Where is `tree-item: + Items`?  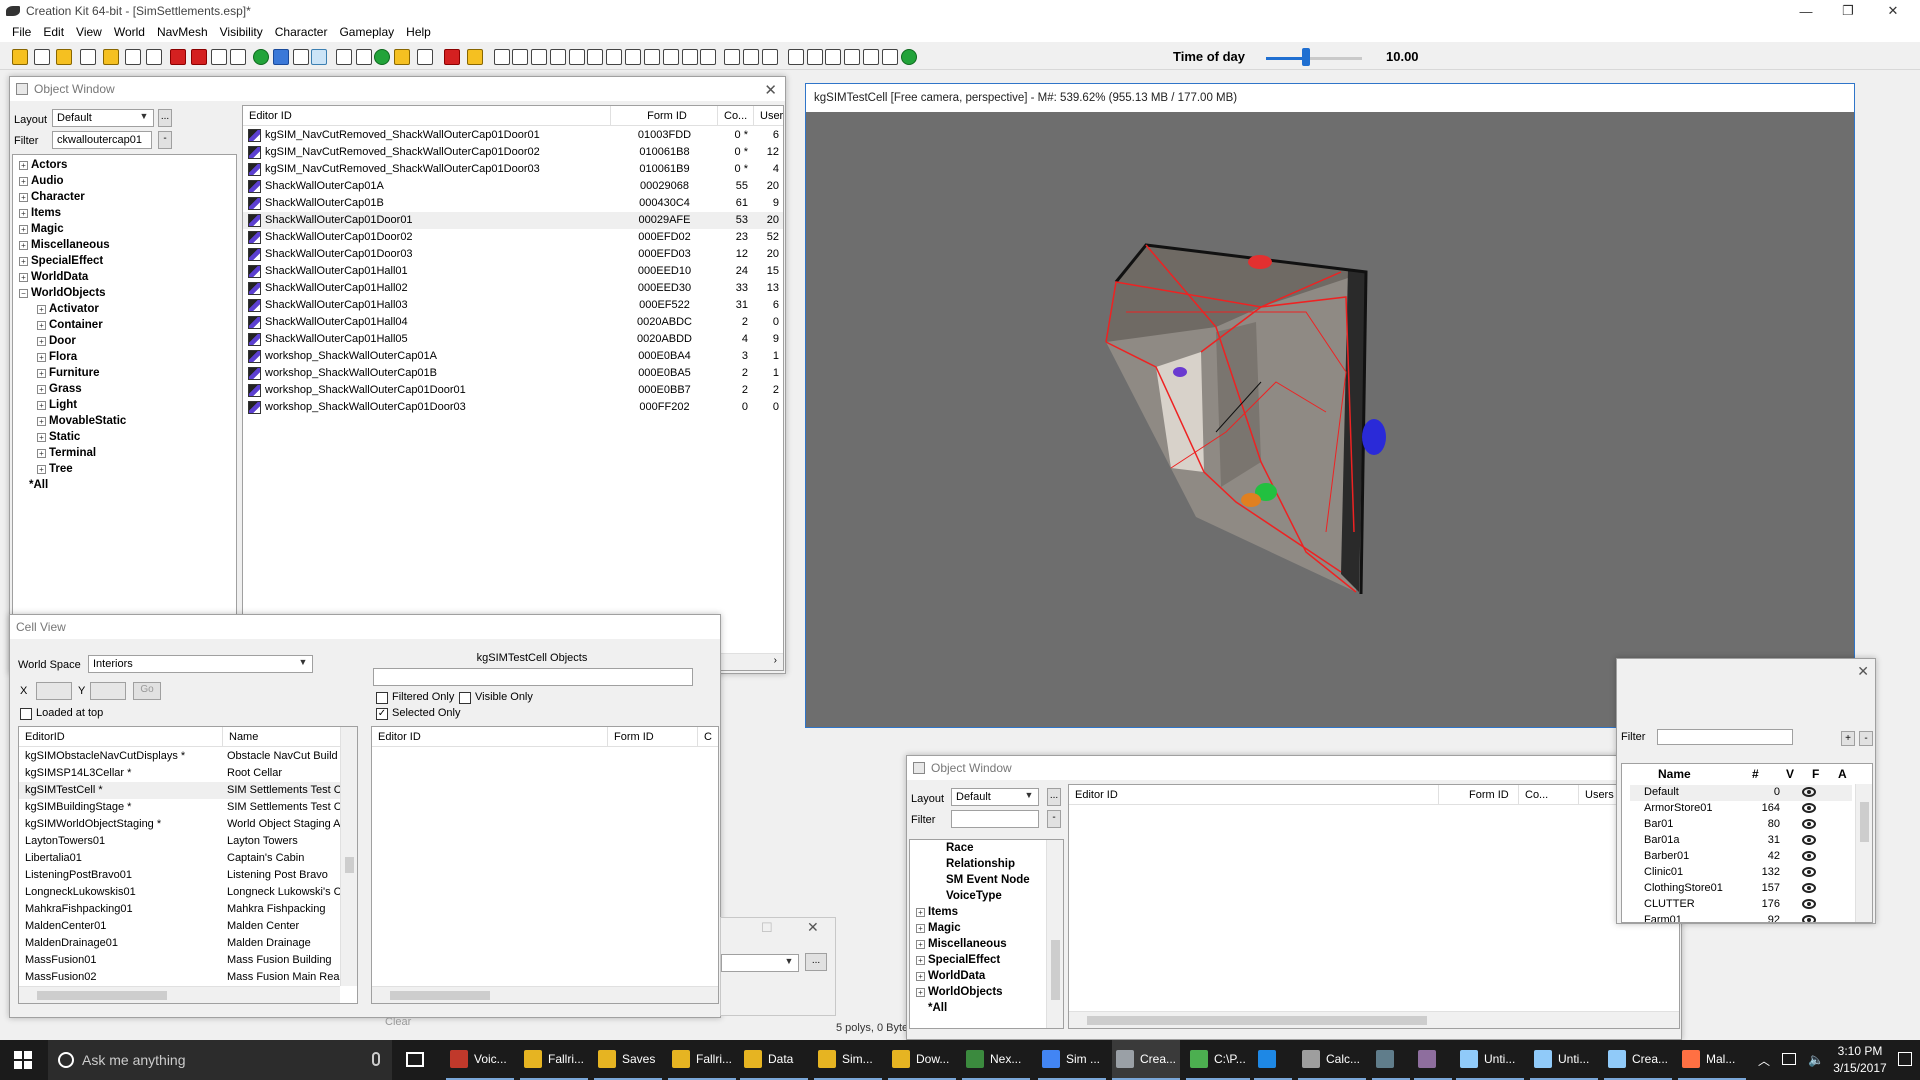 tree-item: + Items is located at coordinates (989, 912).